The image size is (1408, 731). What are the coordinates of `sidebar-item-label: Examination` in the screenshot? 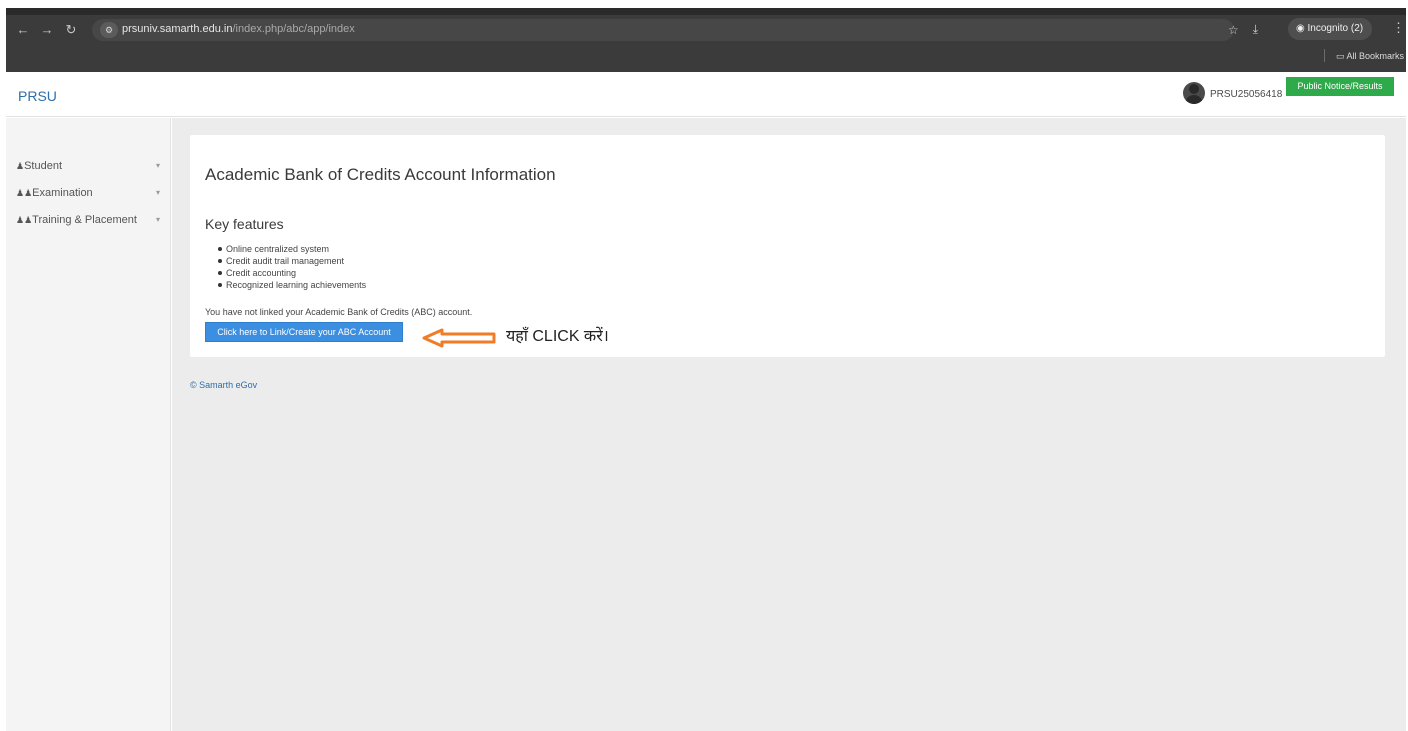 It's located at (62, 193).